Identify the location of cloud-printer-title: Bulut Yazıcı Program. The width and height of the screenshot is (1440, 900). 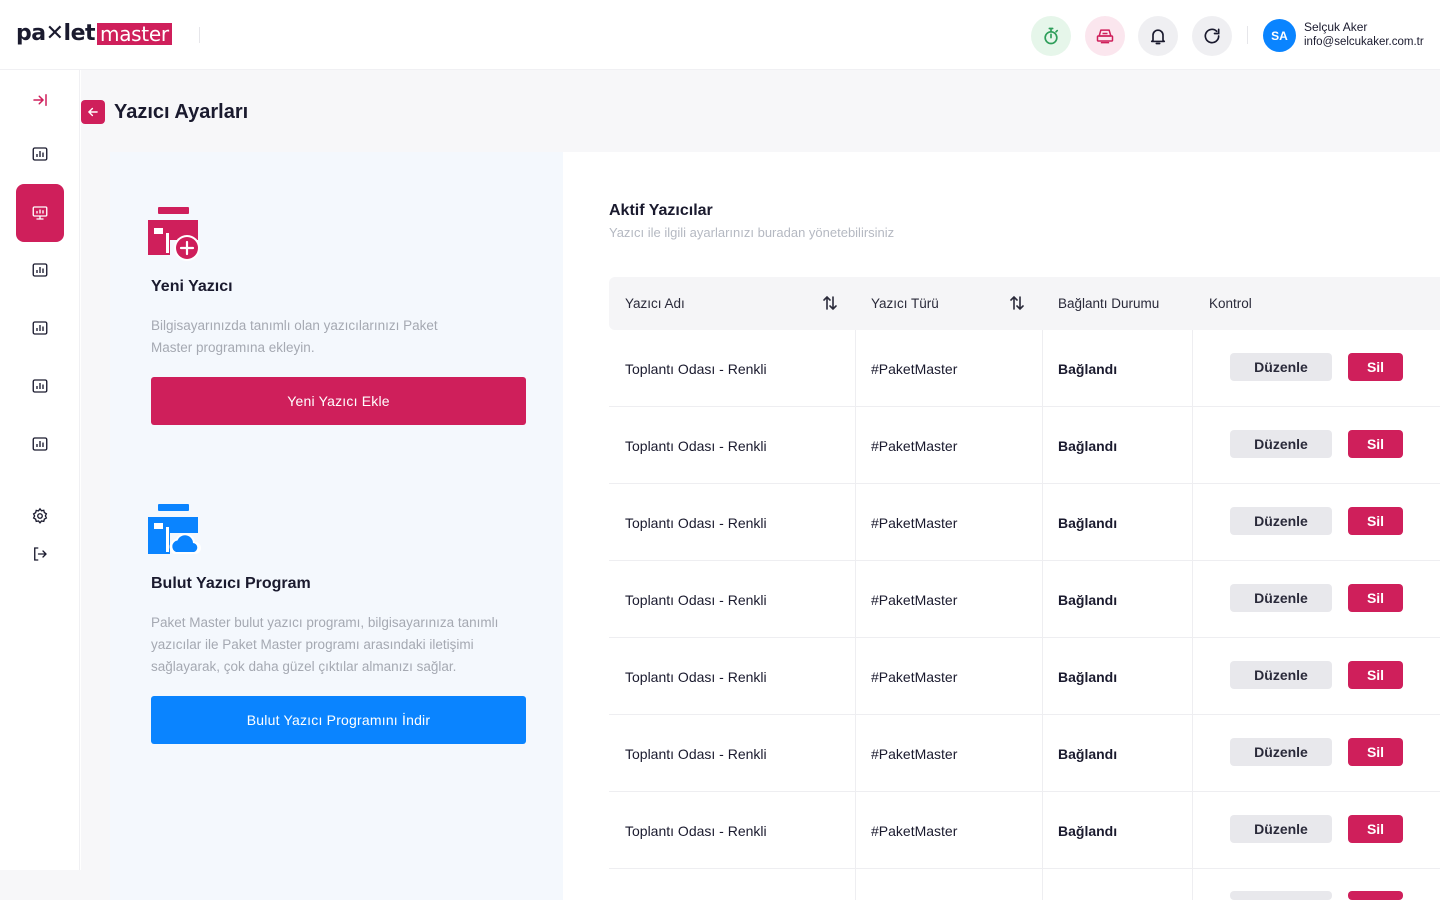
(231, 583).